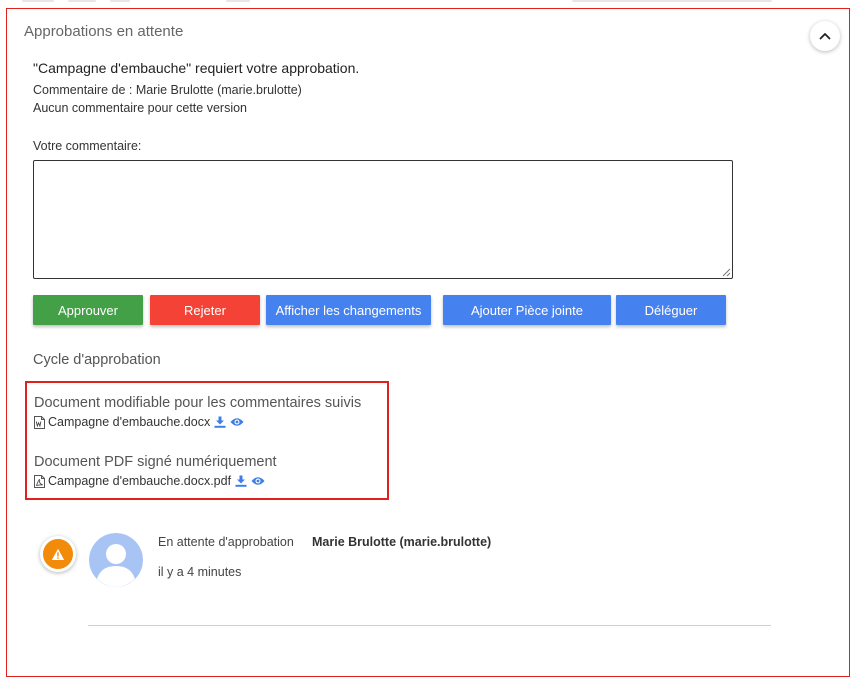 This screenshot has width=865, height=690. I want to click on approve-button: Approuver, so click(88, 310).